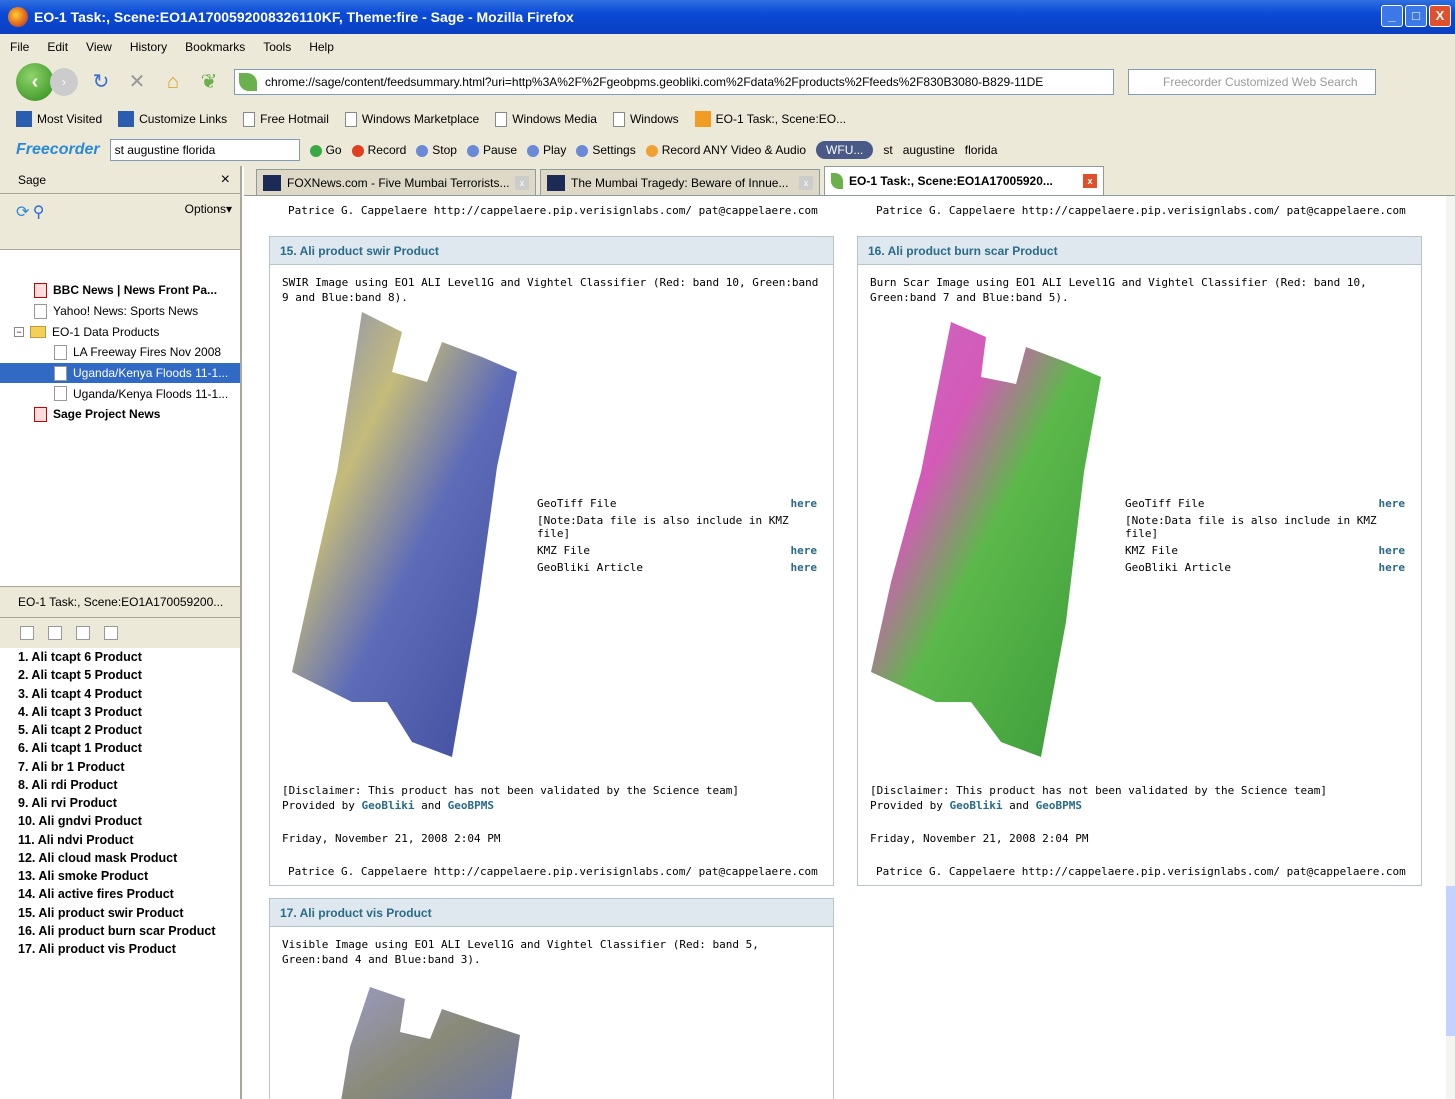 The height and width of the screenshot is (1099, 1455). Describe the element at coordinates (929, 150) in the screenshot. I see `bookmark-augustine: augustine` at that location.